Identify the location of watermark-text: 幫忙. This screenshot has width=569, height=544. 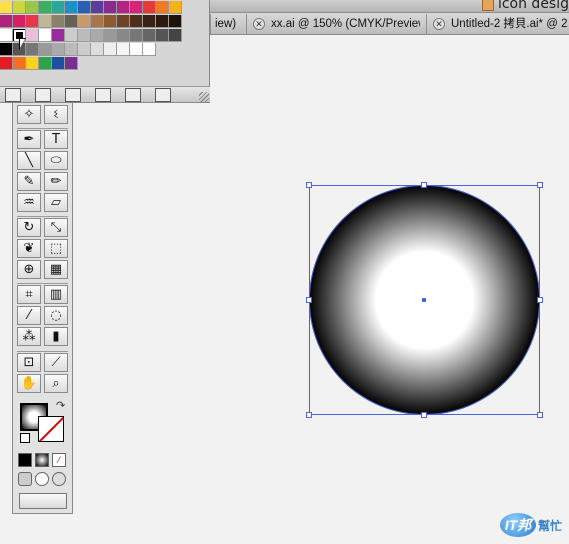
(550, 526).